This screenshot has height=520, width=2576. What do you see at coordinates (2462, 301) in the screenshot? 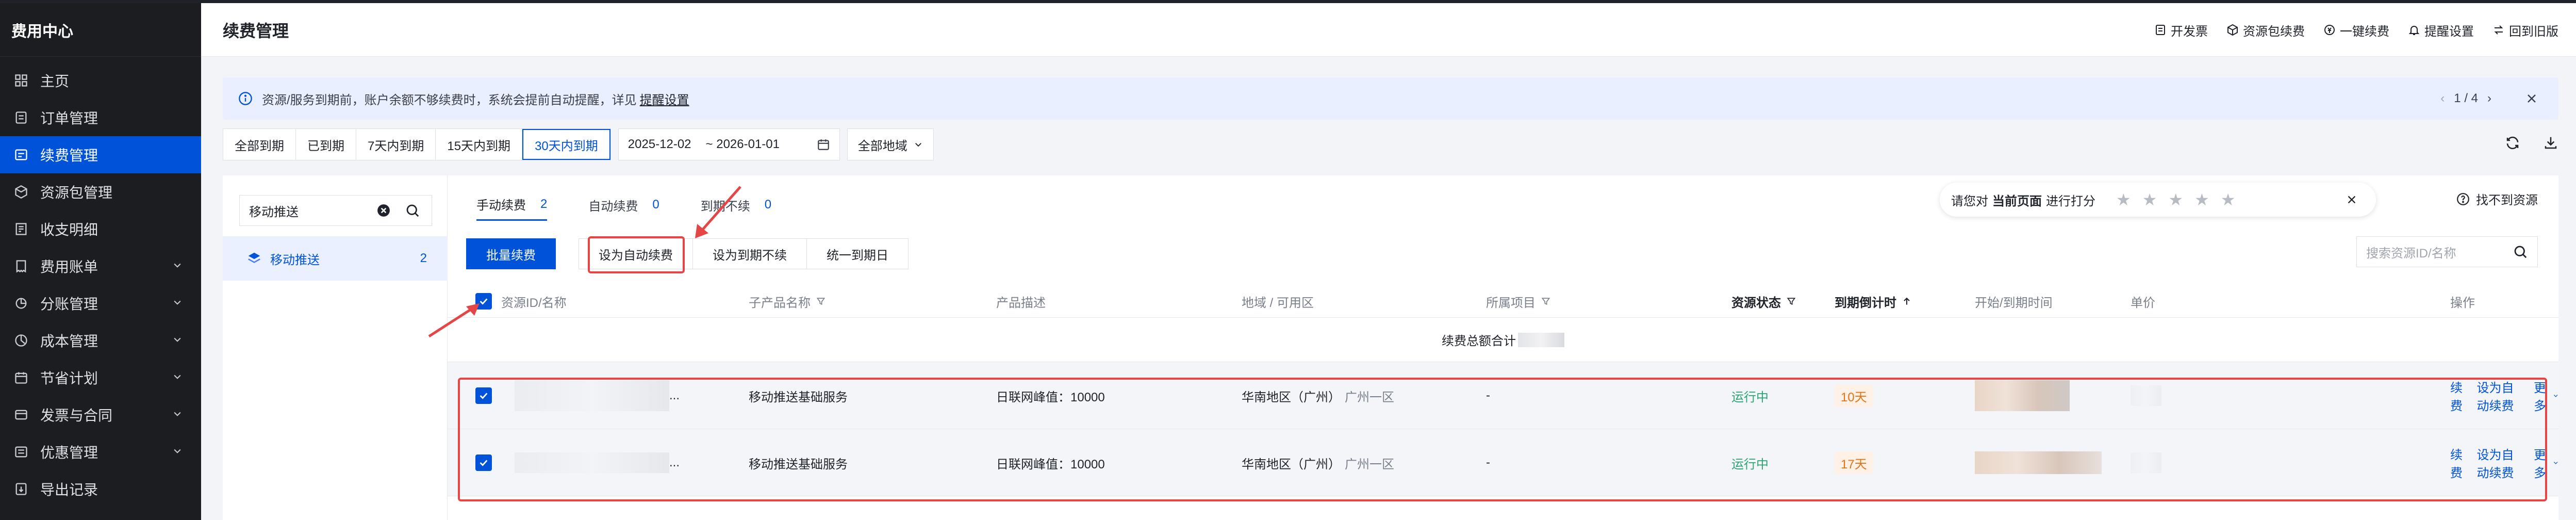
I see `col-actions: 操作` at bounding box center [2462, 301].